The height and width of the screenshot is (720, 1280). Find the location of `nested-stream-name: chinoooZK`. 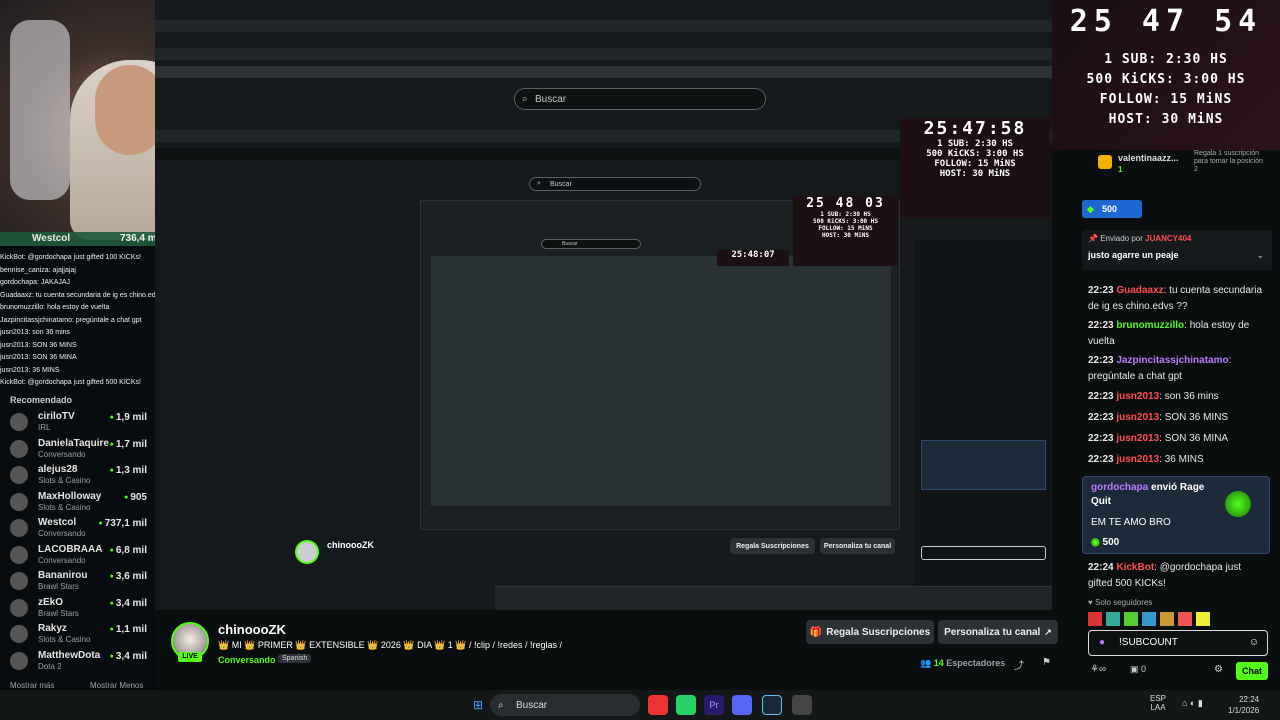

nested-stream-name: chinoooZK is located at coordinates (350, 545).